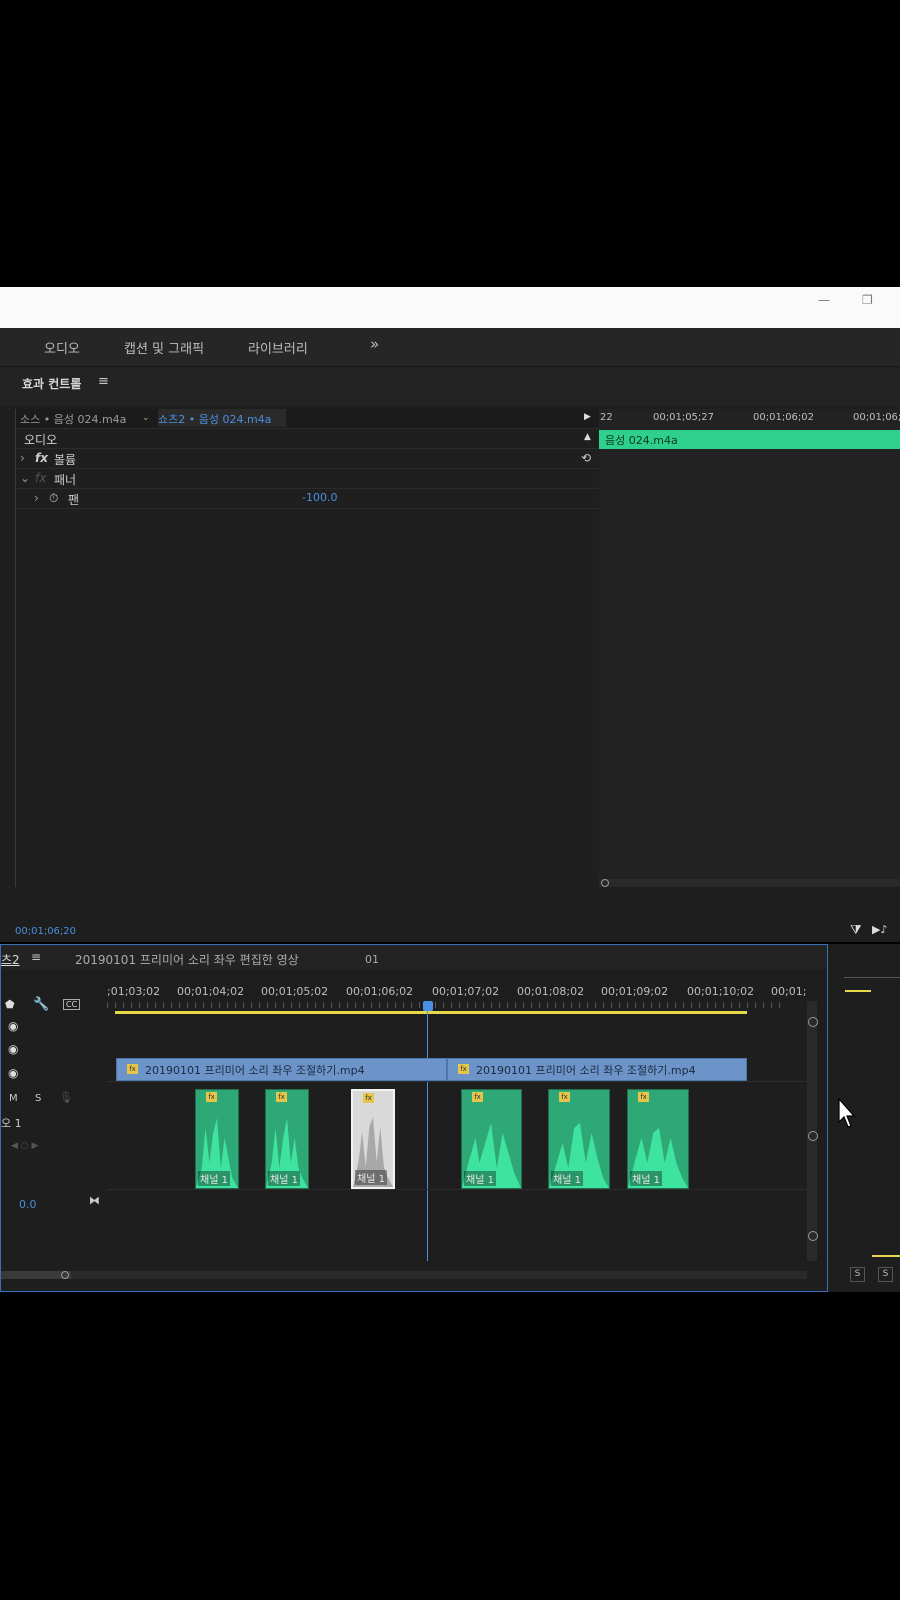  What do you see at coordinates (74, 500) in the screenshot?
I see `pan-label: 팬` at bounding box center [74, 500].